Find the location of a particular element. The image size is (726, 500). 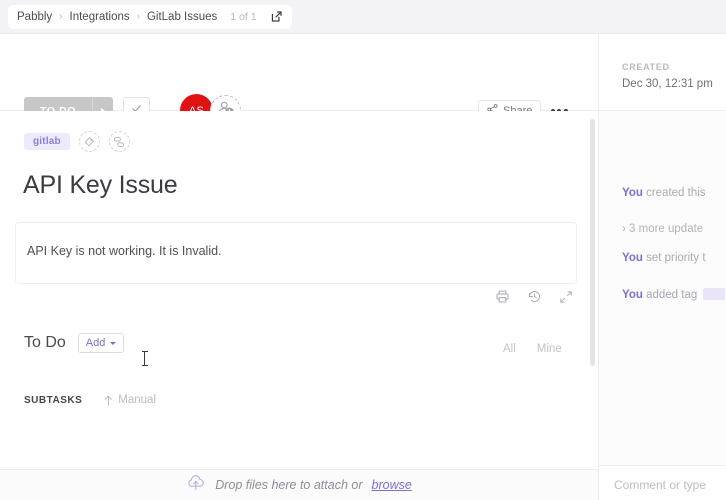

print-icon is located at coordinates (502, 299).